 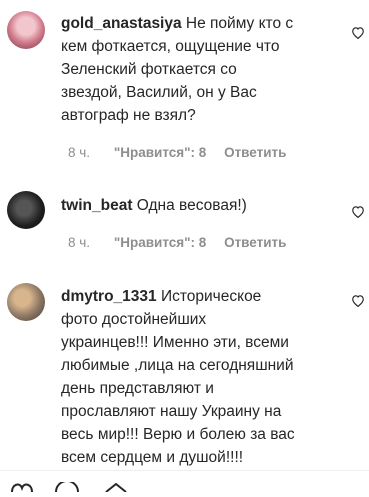 I want to click on comment-text: Одна весовая!), so click(x=189, y=205).